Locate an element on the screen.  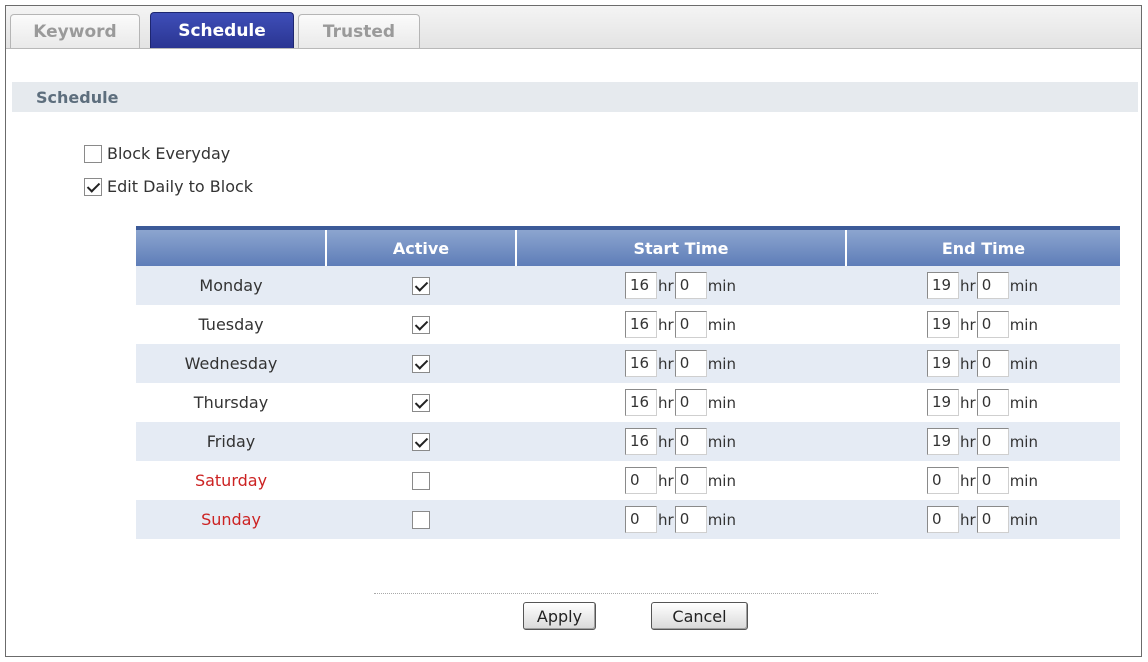
day-label: Sunday is located at coordinates (231, 519).